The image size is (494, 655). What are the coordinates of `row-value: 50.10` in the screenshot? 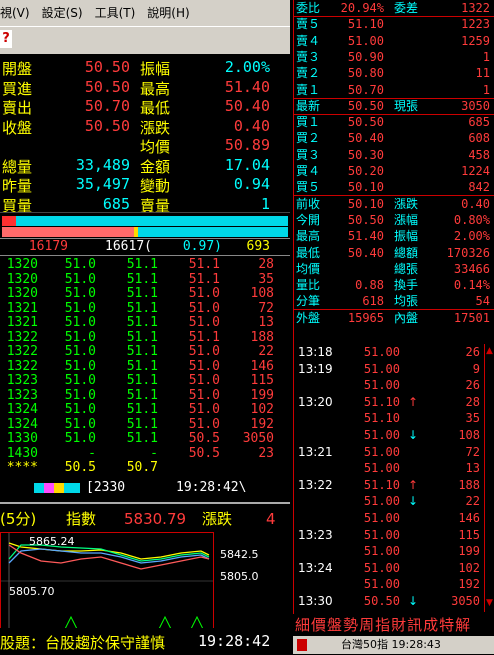 It's located at (365, 187).